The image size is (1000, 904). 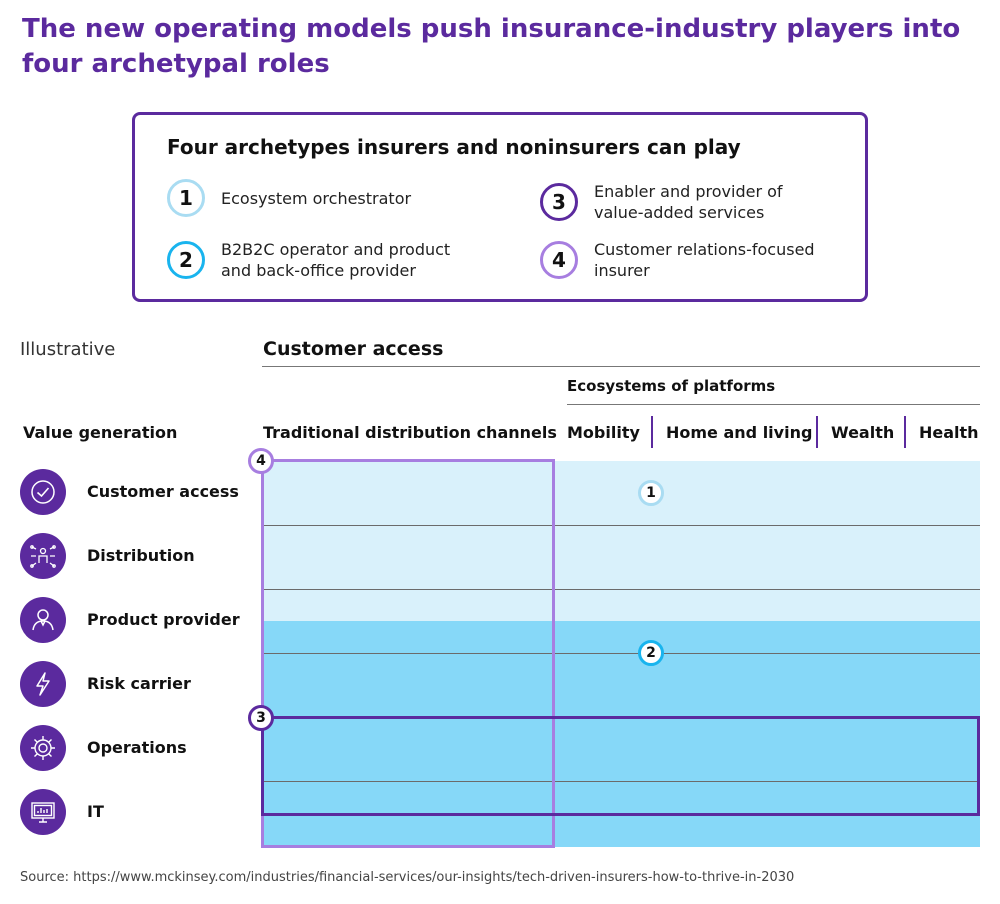 What do you see at coordinates (43, 620) in the screenshot?
I see `person-icon` at bounding box center [43, 620].